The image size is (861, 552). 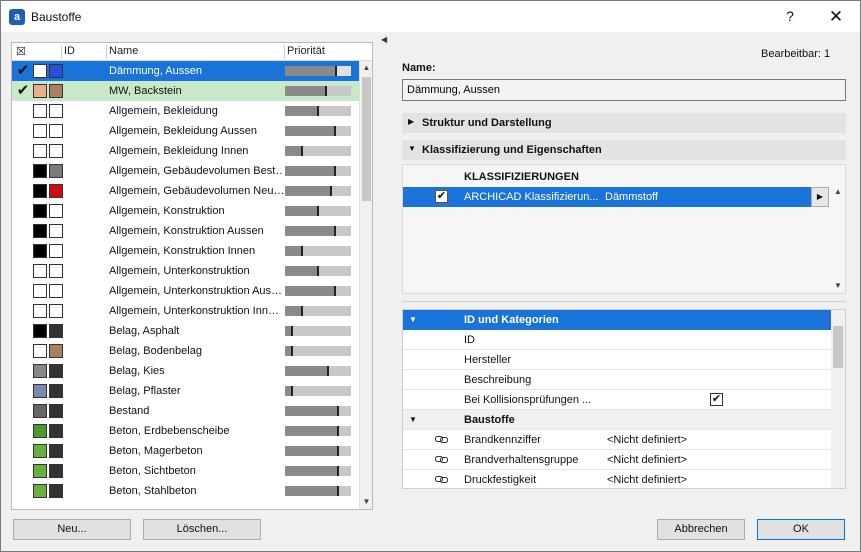 I want to click on classification-dropdown-button: ▶, so click(x=820, y=197).